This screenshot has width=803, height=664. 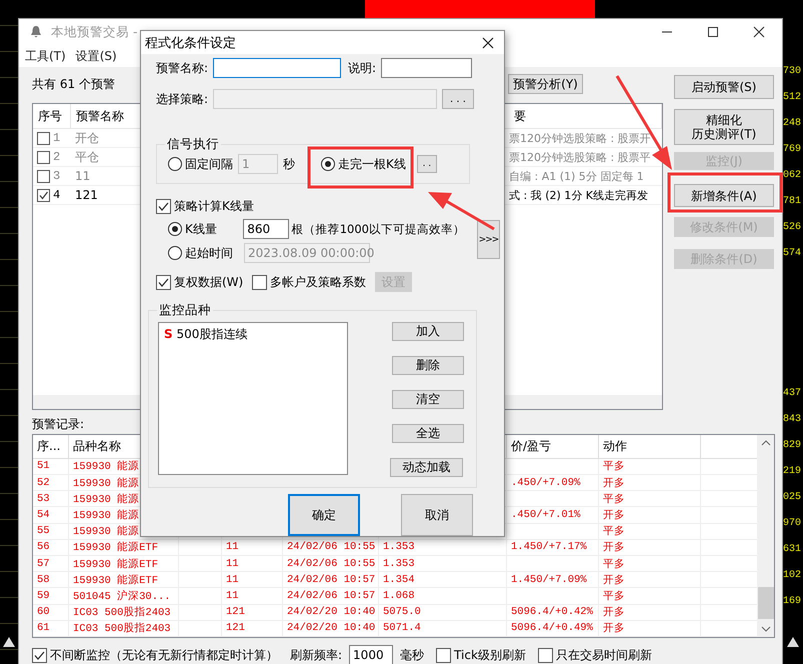 I want to click on action-button: 精细化 历史测评(T), so click(x=724, y=127).